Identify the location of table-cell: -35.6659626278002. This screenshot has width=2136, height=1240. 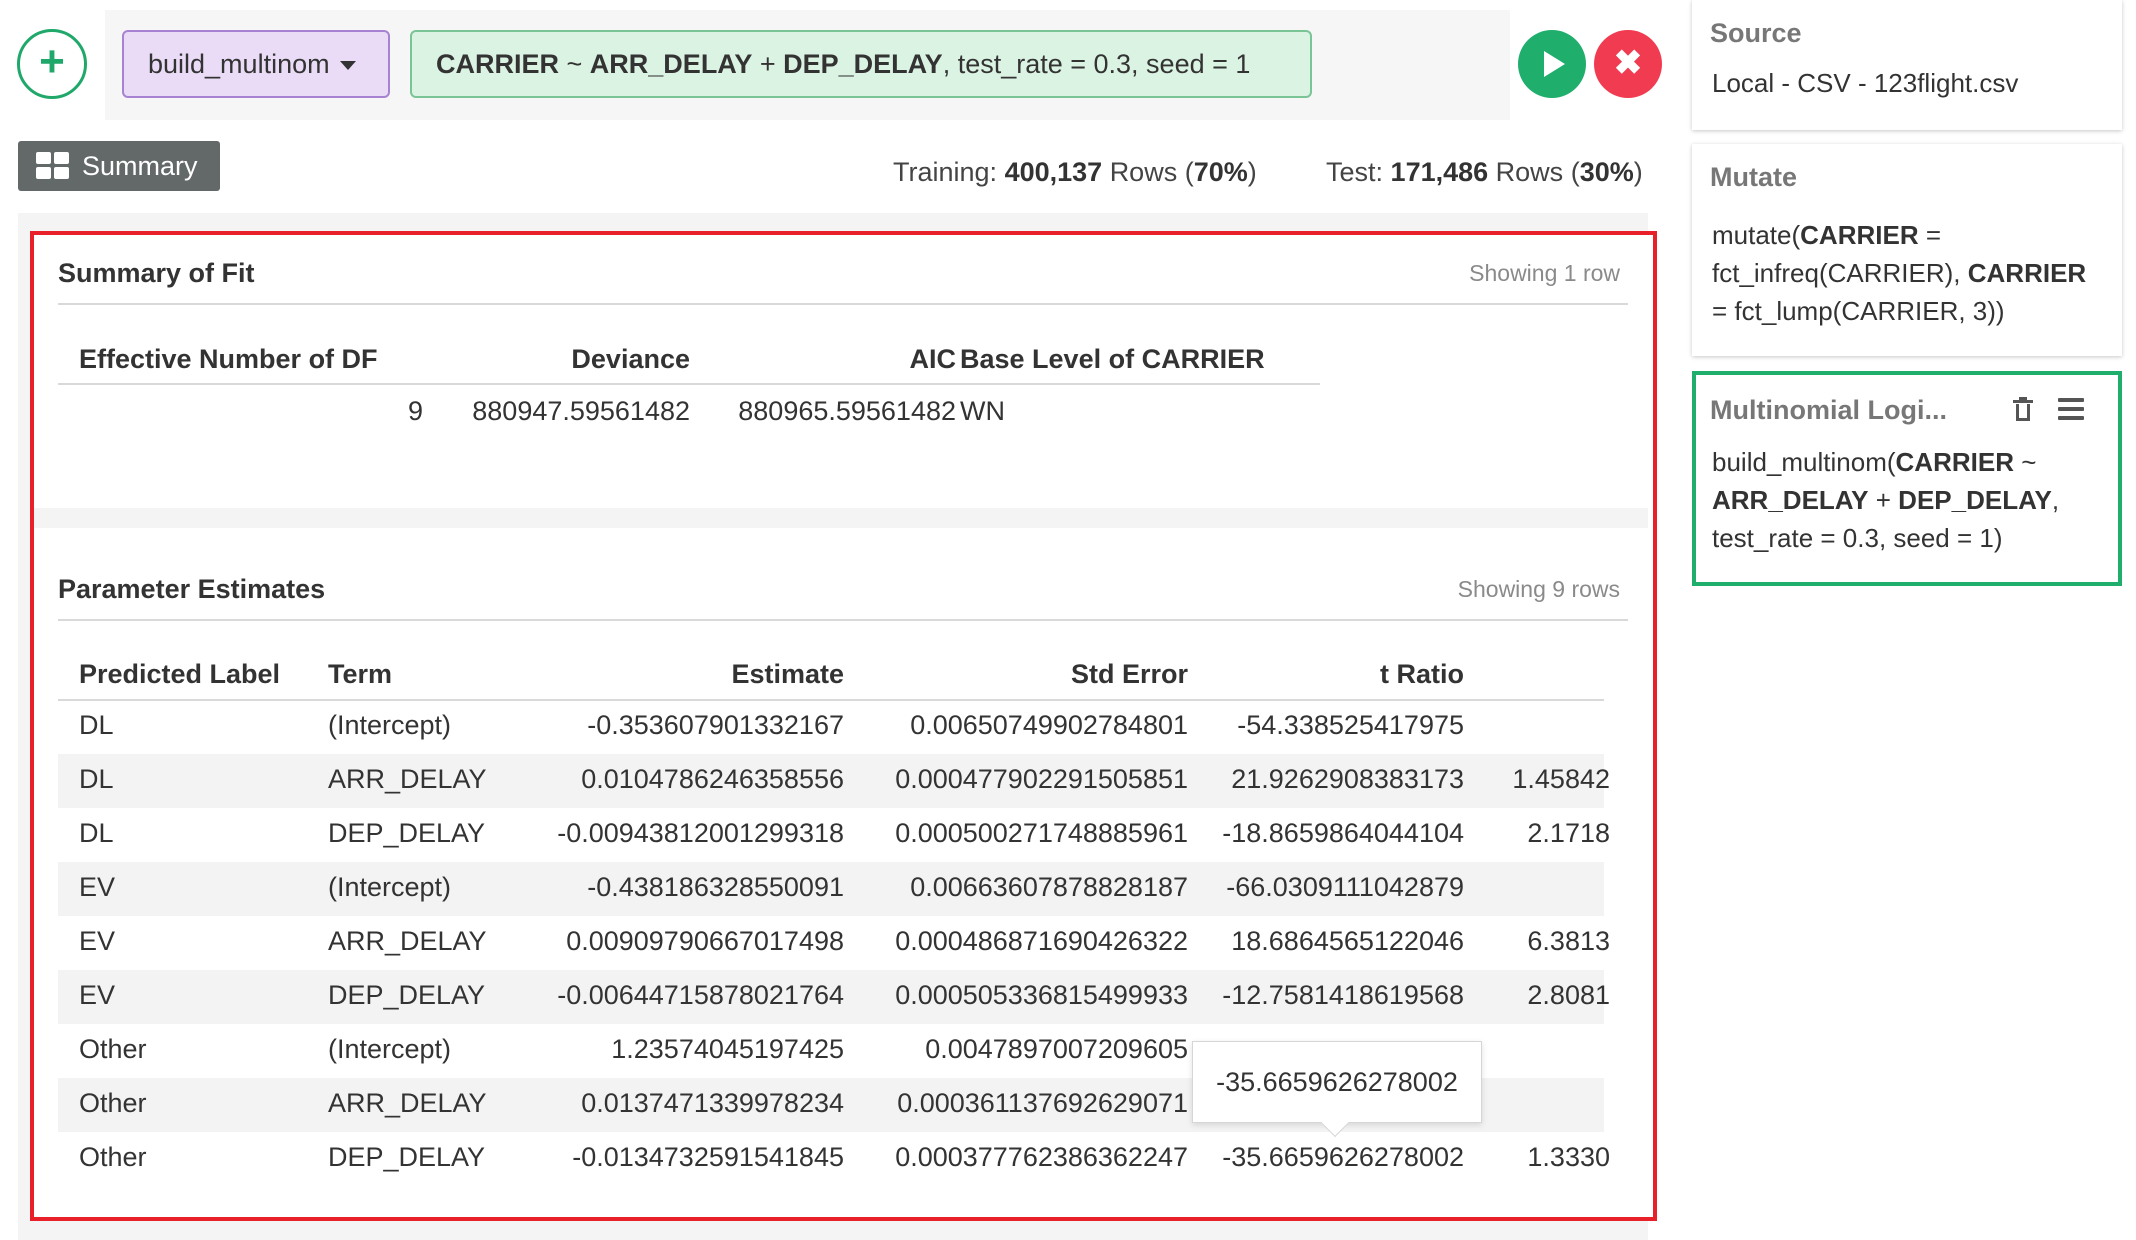
(1343, 1157).